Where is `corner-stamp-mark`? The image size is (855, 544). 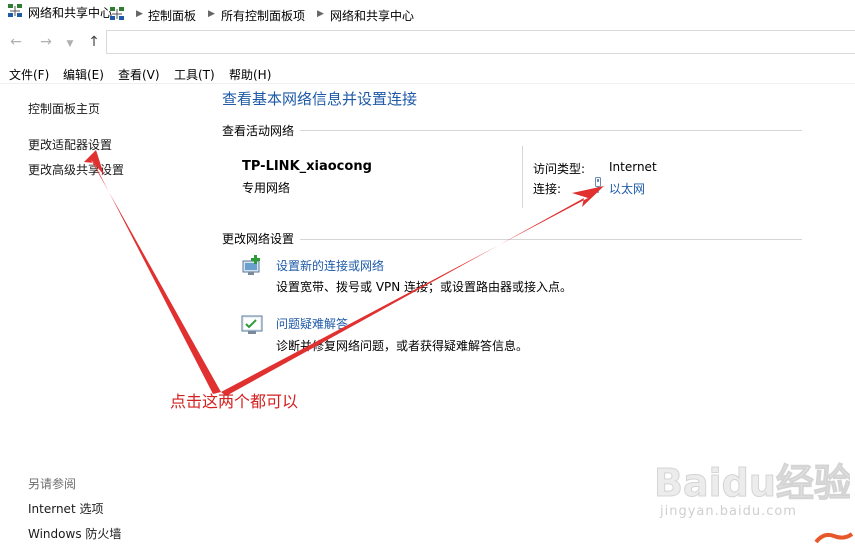
corner-stamp-mark is located at coordinates (834, 538).